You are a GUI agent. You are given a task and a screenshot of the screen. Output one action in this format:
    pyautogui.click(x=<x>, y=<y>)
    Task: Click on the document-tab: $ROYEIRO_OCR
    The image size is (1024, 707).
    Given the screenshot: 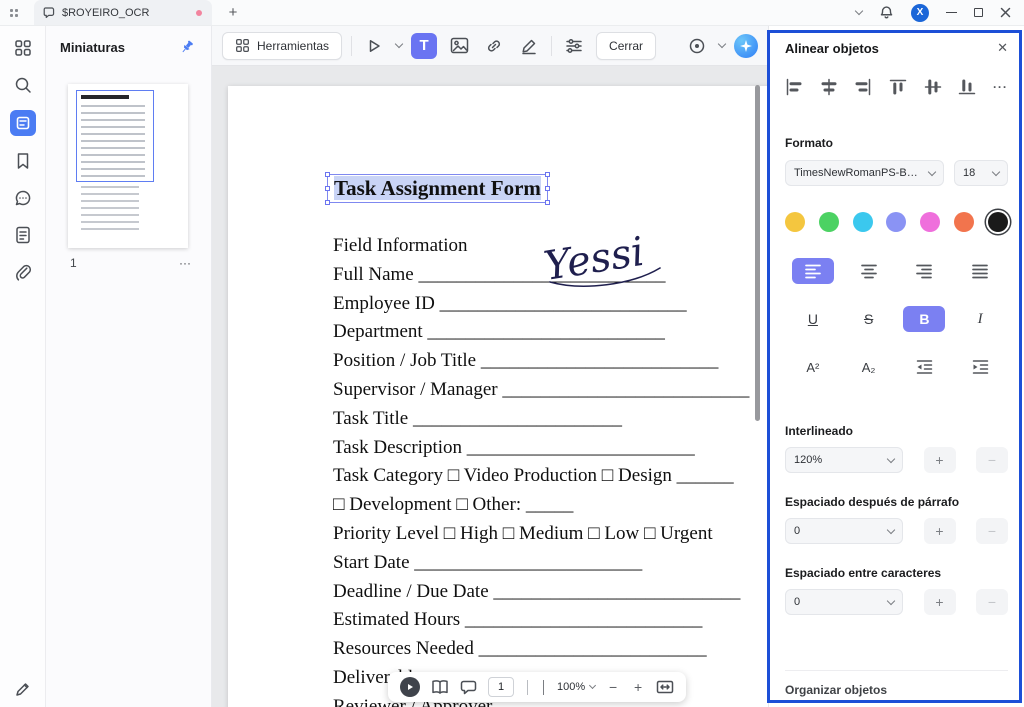 What is the action you would take?
    pyautogui.click(x=123, y=12)
    